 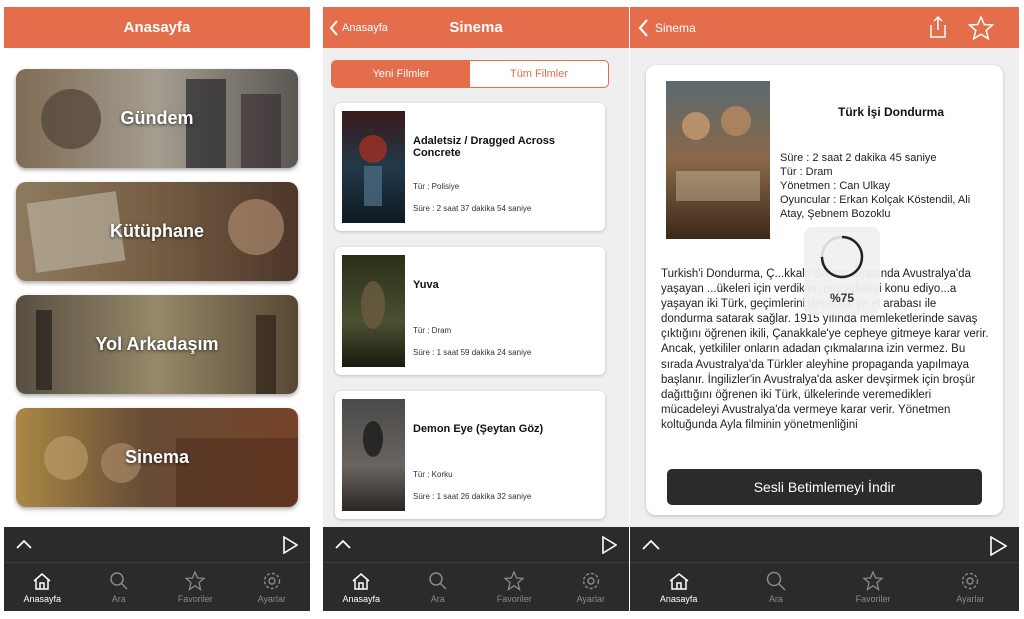 I want to click on home-header: Anasayfa, so click(x=157, y=27).